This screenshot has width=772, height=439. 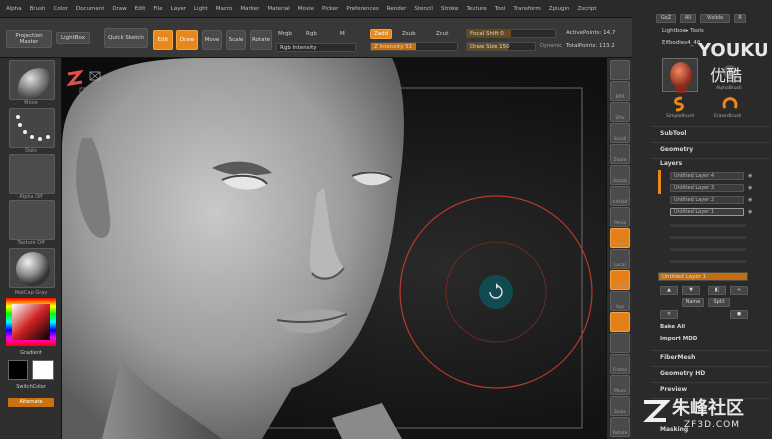 What do you see at coordinates (278, 9) in the screenshot?
I see `menu-item-material: Material` at bounding box center [278, 9].